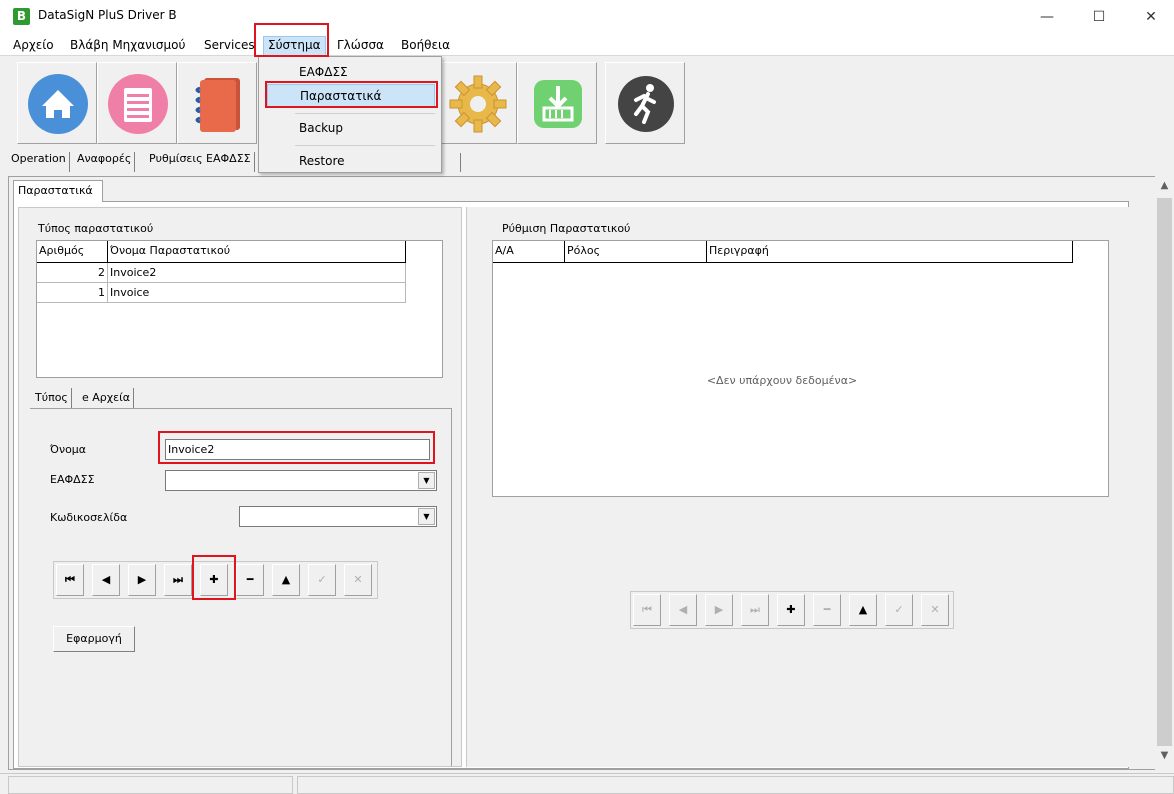 This screenshot has height=794, width=1174. What do you see at coordinates (1099, 17) in the screenshot?
I see `maximize-button: ☐` at bounding box center [1099, 17].